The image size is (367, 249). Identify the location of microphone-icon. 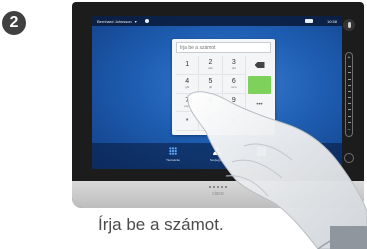
(349, 25).